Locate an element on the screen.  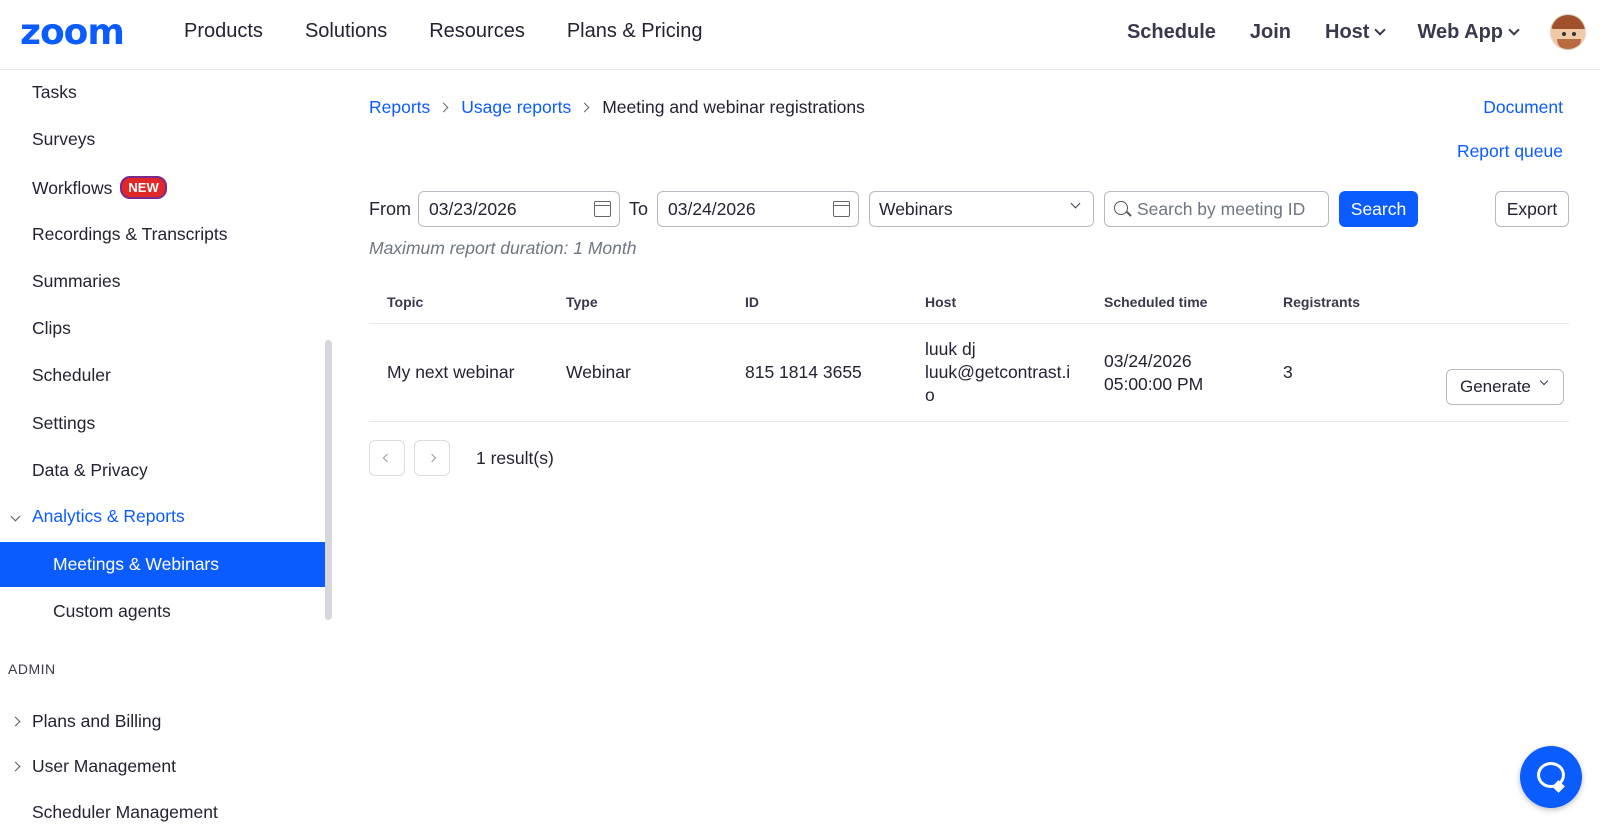
secondary-nav: Schedule Join Host Web App is located at coordinates (1363, 32).